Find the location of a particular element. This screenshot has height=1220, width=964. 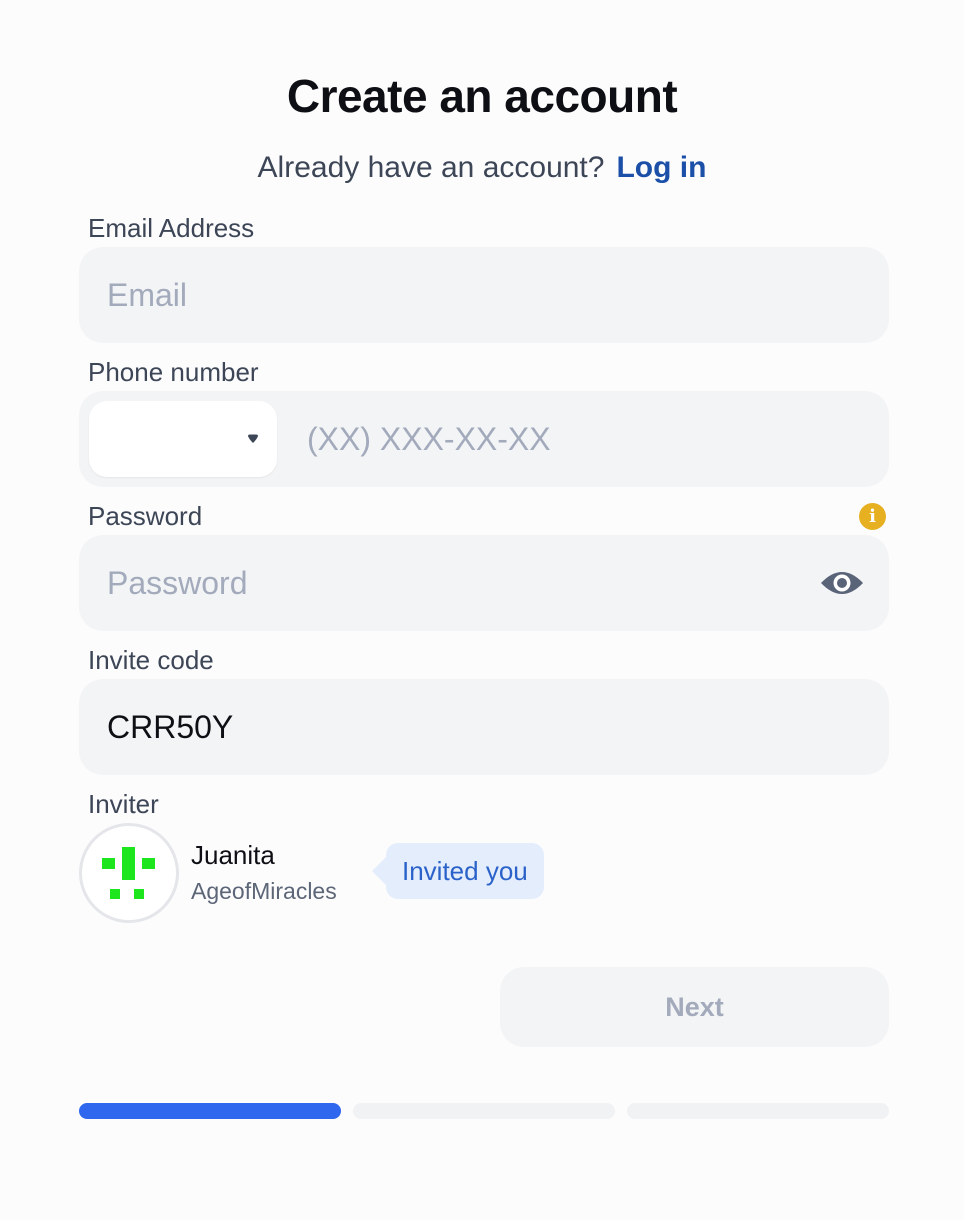

email-input is located at coordinates (457, 295).